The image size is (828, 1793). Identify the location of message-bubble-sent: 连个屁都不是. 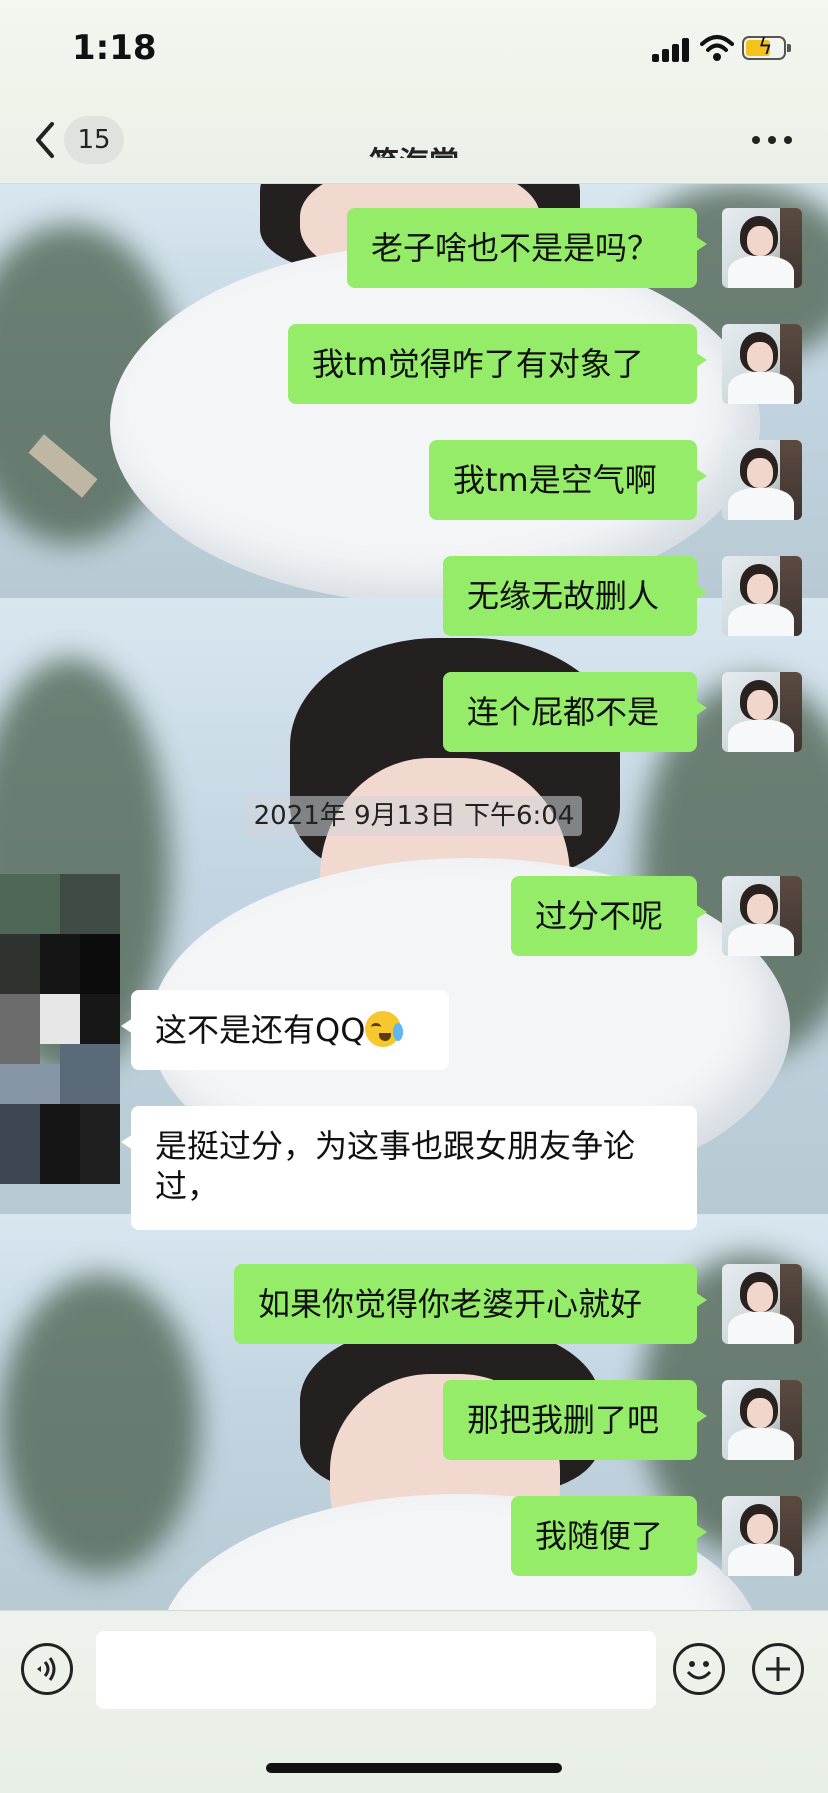
(575, 712).